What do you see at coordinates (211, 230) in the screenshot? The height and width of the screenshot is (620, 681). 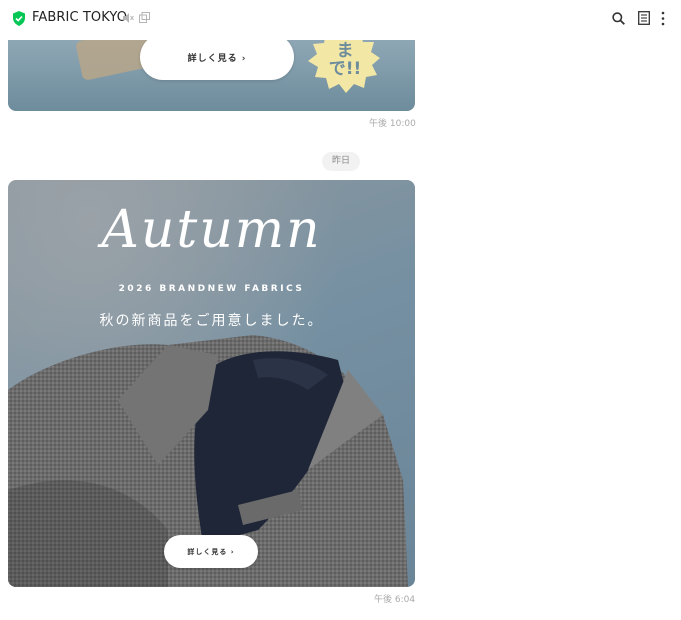 I see `banner-headline: Autumn` at bounding box center [211, 230].